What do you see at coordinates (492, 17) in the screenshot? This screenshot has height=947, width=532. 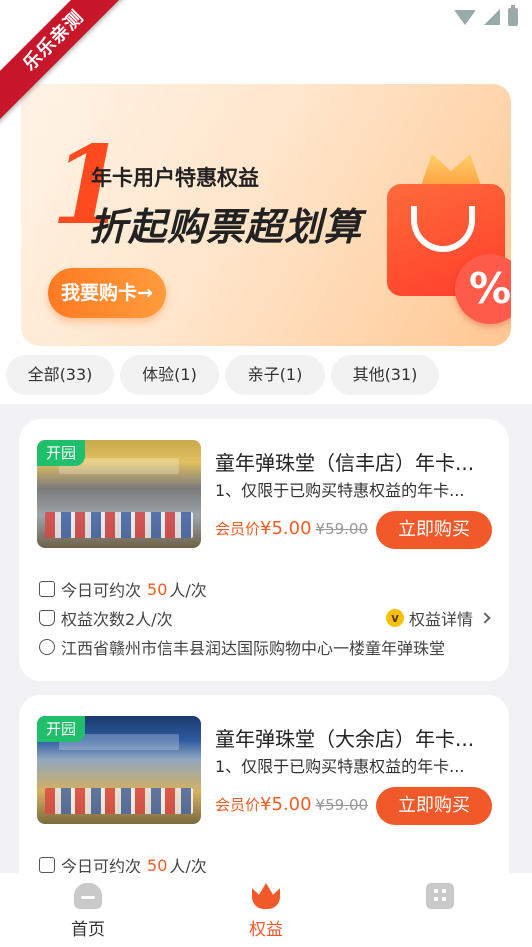 I see `signal-icon` at bounding box center [492, 17].